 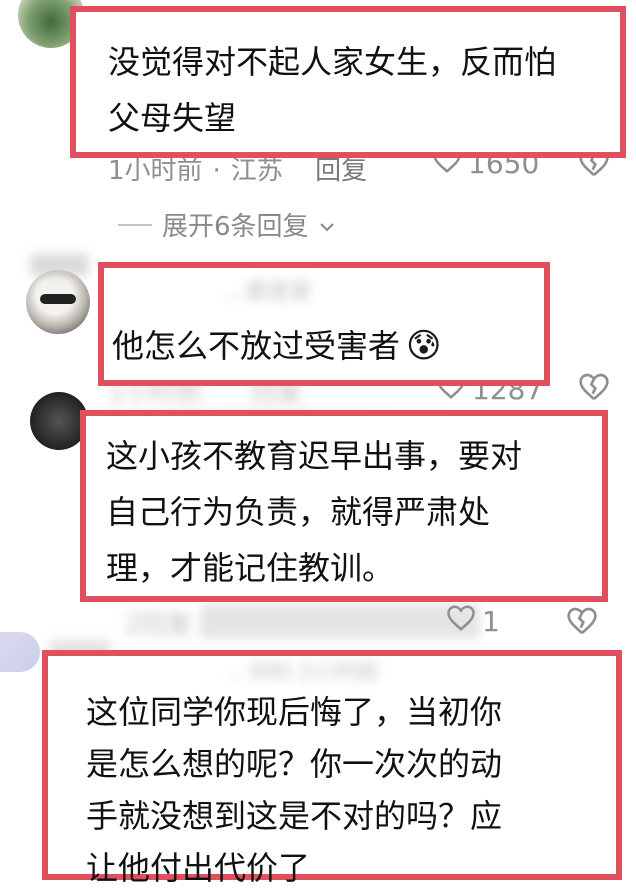 I want to click on comment-meta: 2回复, so click(x=158, y=622).